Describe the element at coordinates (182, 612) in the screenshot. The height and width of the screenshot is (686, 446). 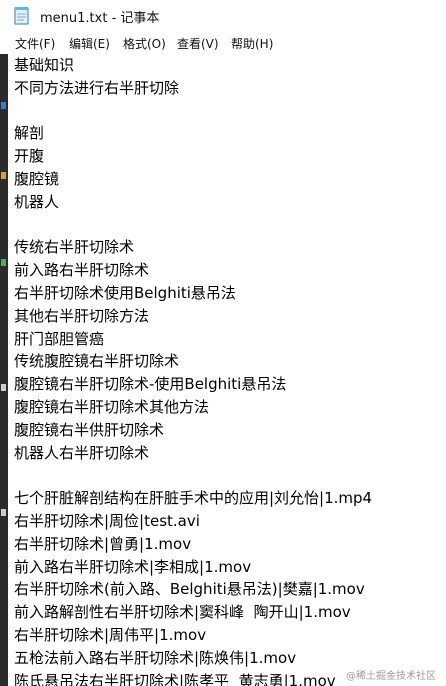
I see `text-line: 前入路解剖性右半肝切除术|窦科峰 陶开山|1.mov` at that location.